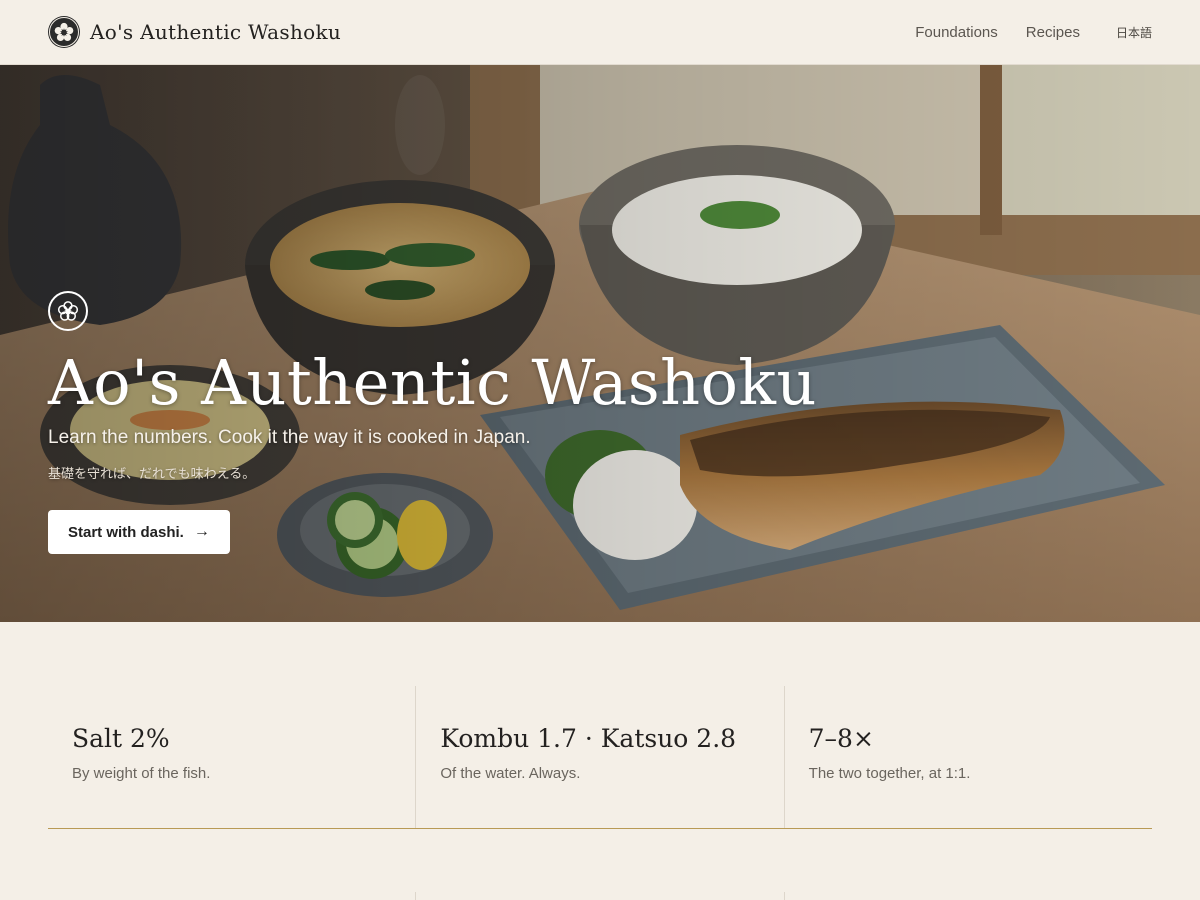 This screenshot has height=900, width=1200. What do you see at coordinates (152, 474) in the screenshot?
I see `hero-subtitle-japanese: 基礎を守れば、だれでも味わえる。` at bounding box center [152, 474].